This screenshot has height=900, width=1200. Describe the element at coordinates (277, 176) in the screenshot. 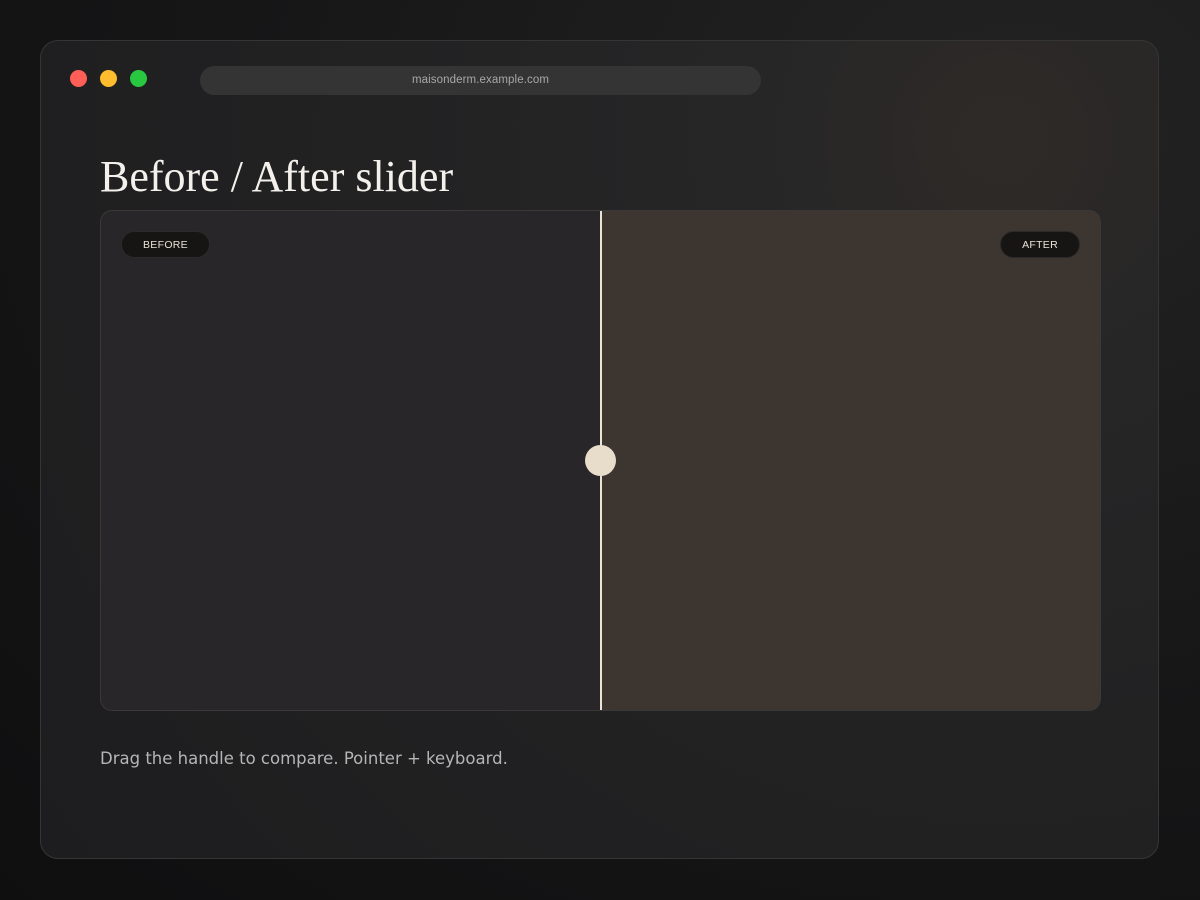

I see `page-title: Before / After slider` at that location.